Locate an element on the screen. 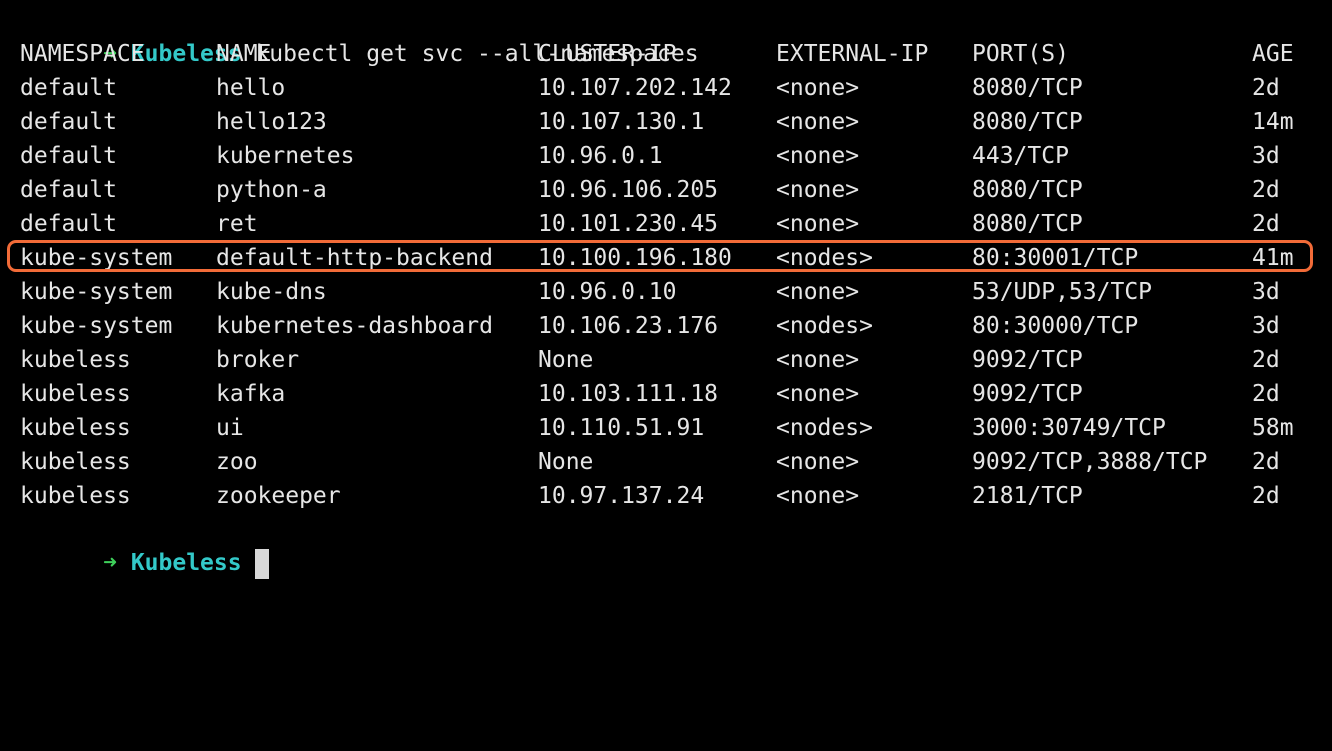  cell-cluster-ip: 10.96.0.1 is located at coordinates (600, 156).